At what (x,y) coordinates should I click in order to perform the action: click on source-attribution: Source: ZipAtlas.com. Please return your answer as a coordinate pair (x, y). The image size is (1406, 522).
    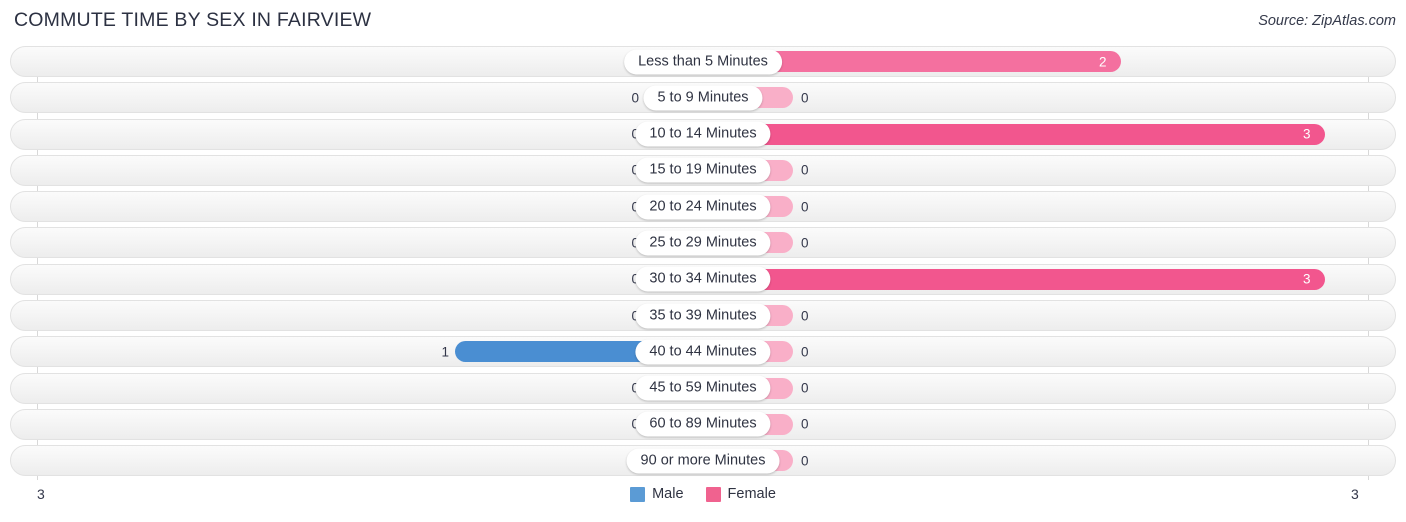
    Looking at the image, I should click on (1327, 21).